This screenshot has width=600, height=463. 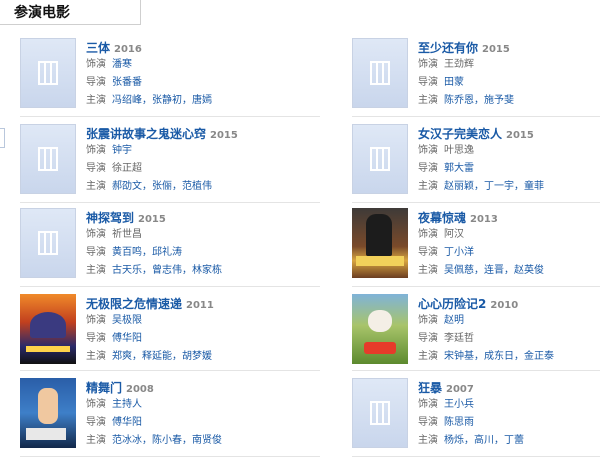 I want to click on cast-member-link: 张静初, so click(x=167, y=100).